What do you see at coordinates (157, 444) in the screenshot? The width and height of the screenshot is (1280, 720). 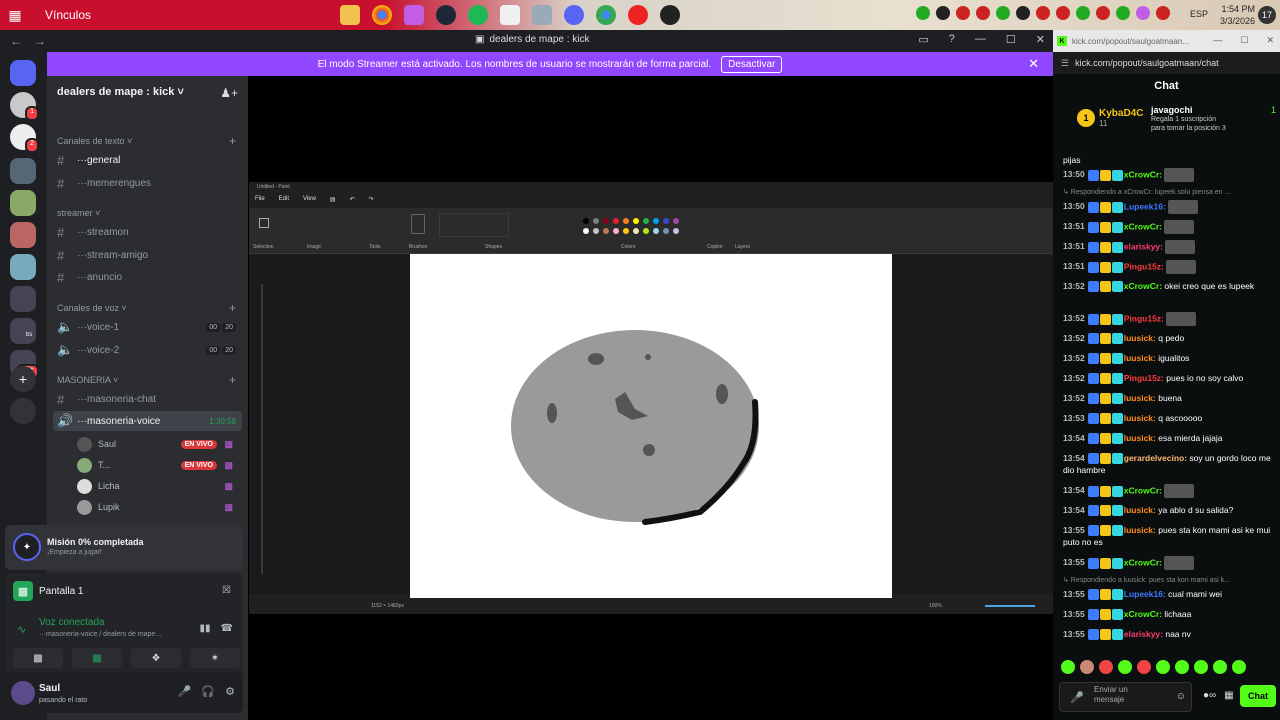 I see `voice-user: Saul EN VIVO ▩` at bounding box center [157, 444].